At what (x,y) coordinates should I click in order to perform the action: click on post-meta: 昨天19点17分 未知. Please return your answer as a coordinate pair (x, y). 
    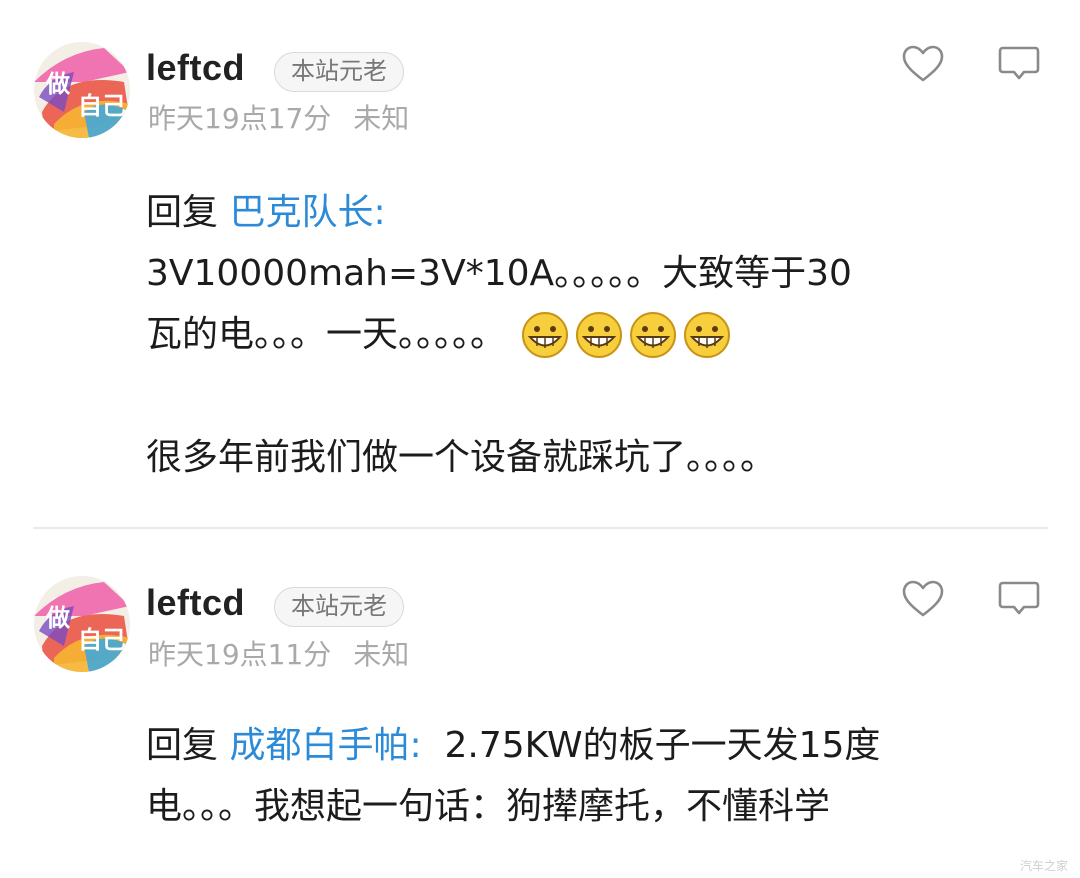
    Looking at the image, I should click on (278, 117).